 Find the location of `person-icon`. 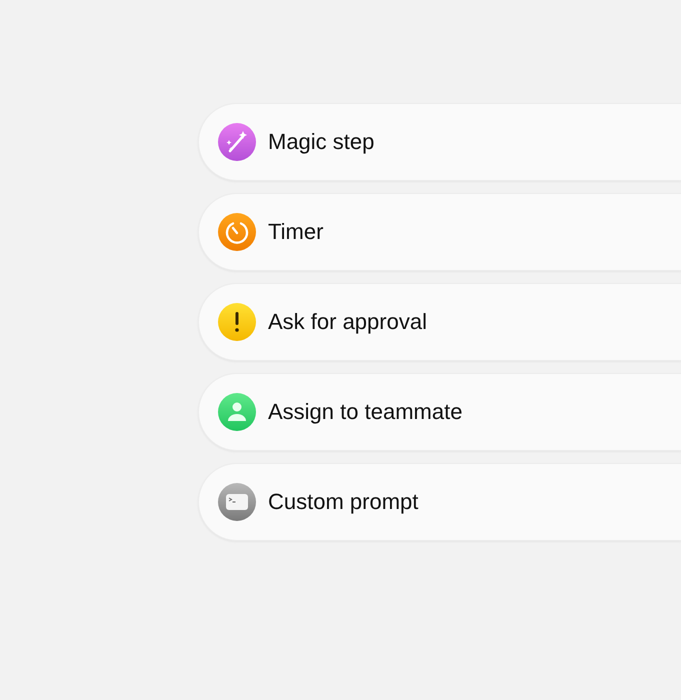

person-icon is located at coordinates (237, 412).